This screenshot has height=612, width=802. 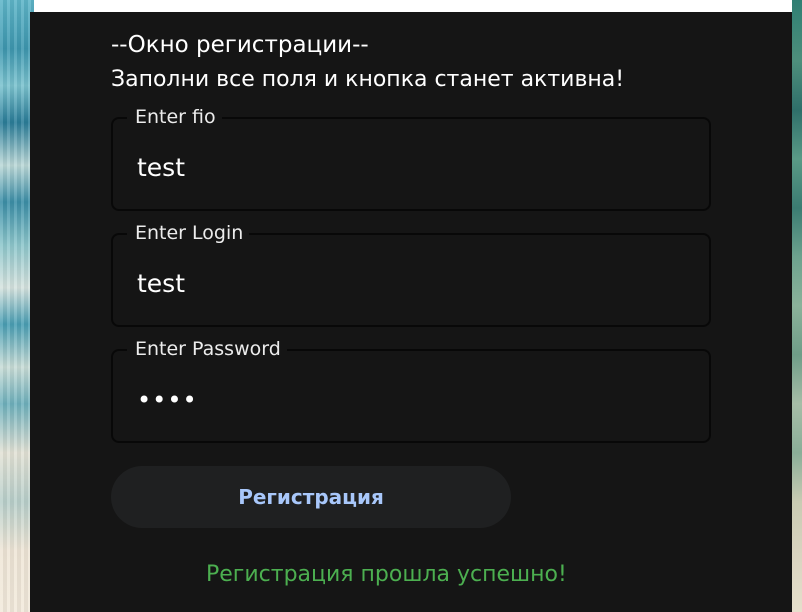 What do you see at coordinates (17, 306) in the screenshot?
I see `background-image-left` at bounding box center [17, 306].